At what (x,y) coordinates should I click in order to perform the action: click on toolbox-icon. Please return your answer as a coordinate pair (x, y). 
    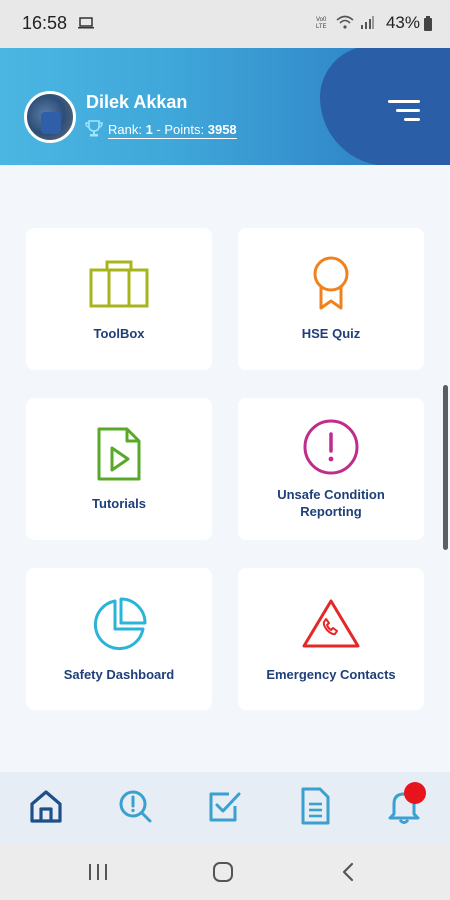
    Looking at the image, I should click on (119, 284).